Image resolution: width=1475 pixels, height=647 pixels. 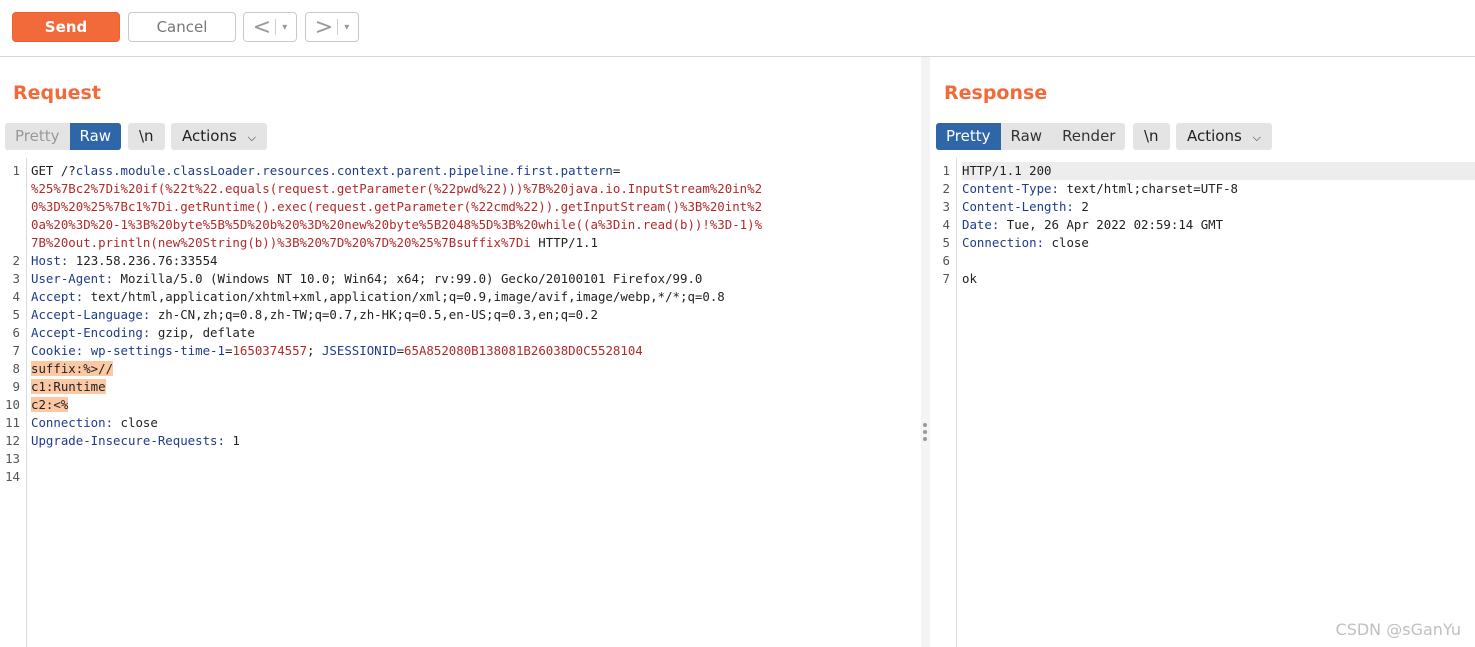 What do you see at coordinates (72, 368) in the screenshot?
I see `code-token: suffix:%>//` at bounding box center [72, 368].